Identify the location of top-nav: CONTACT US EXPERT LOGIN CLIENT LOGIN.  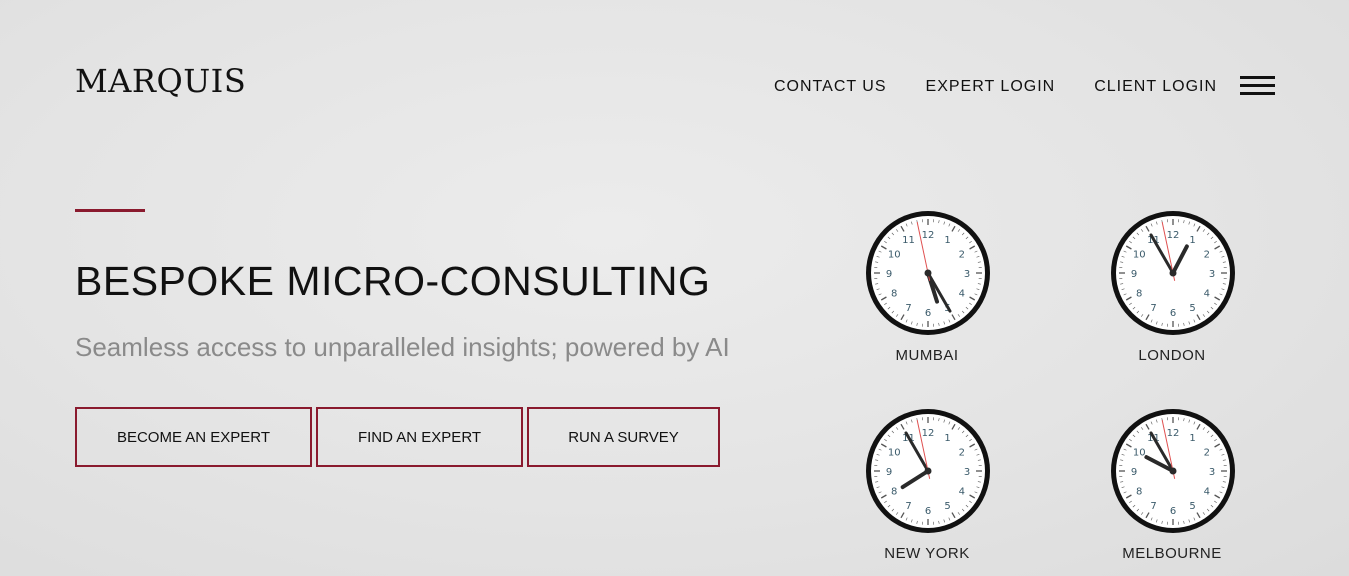
(1015, 87).